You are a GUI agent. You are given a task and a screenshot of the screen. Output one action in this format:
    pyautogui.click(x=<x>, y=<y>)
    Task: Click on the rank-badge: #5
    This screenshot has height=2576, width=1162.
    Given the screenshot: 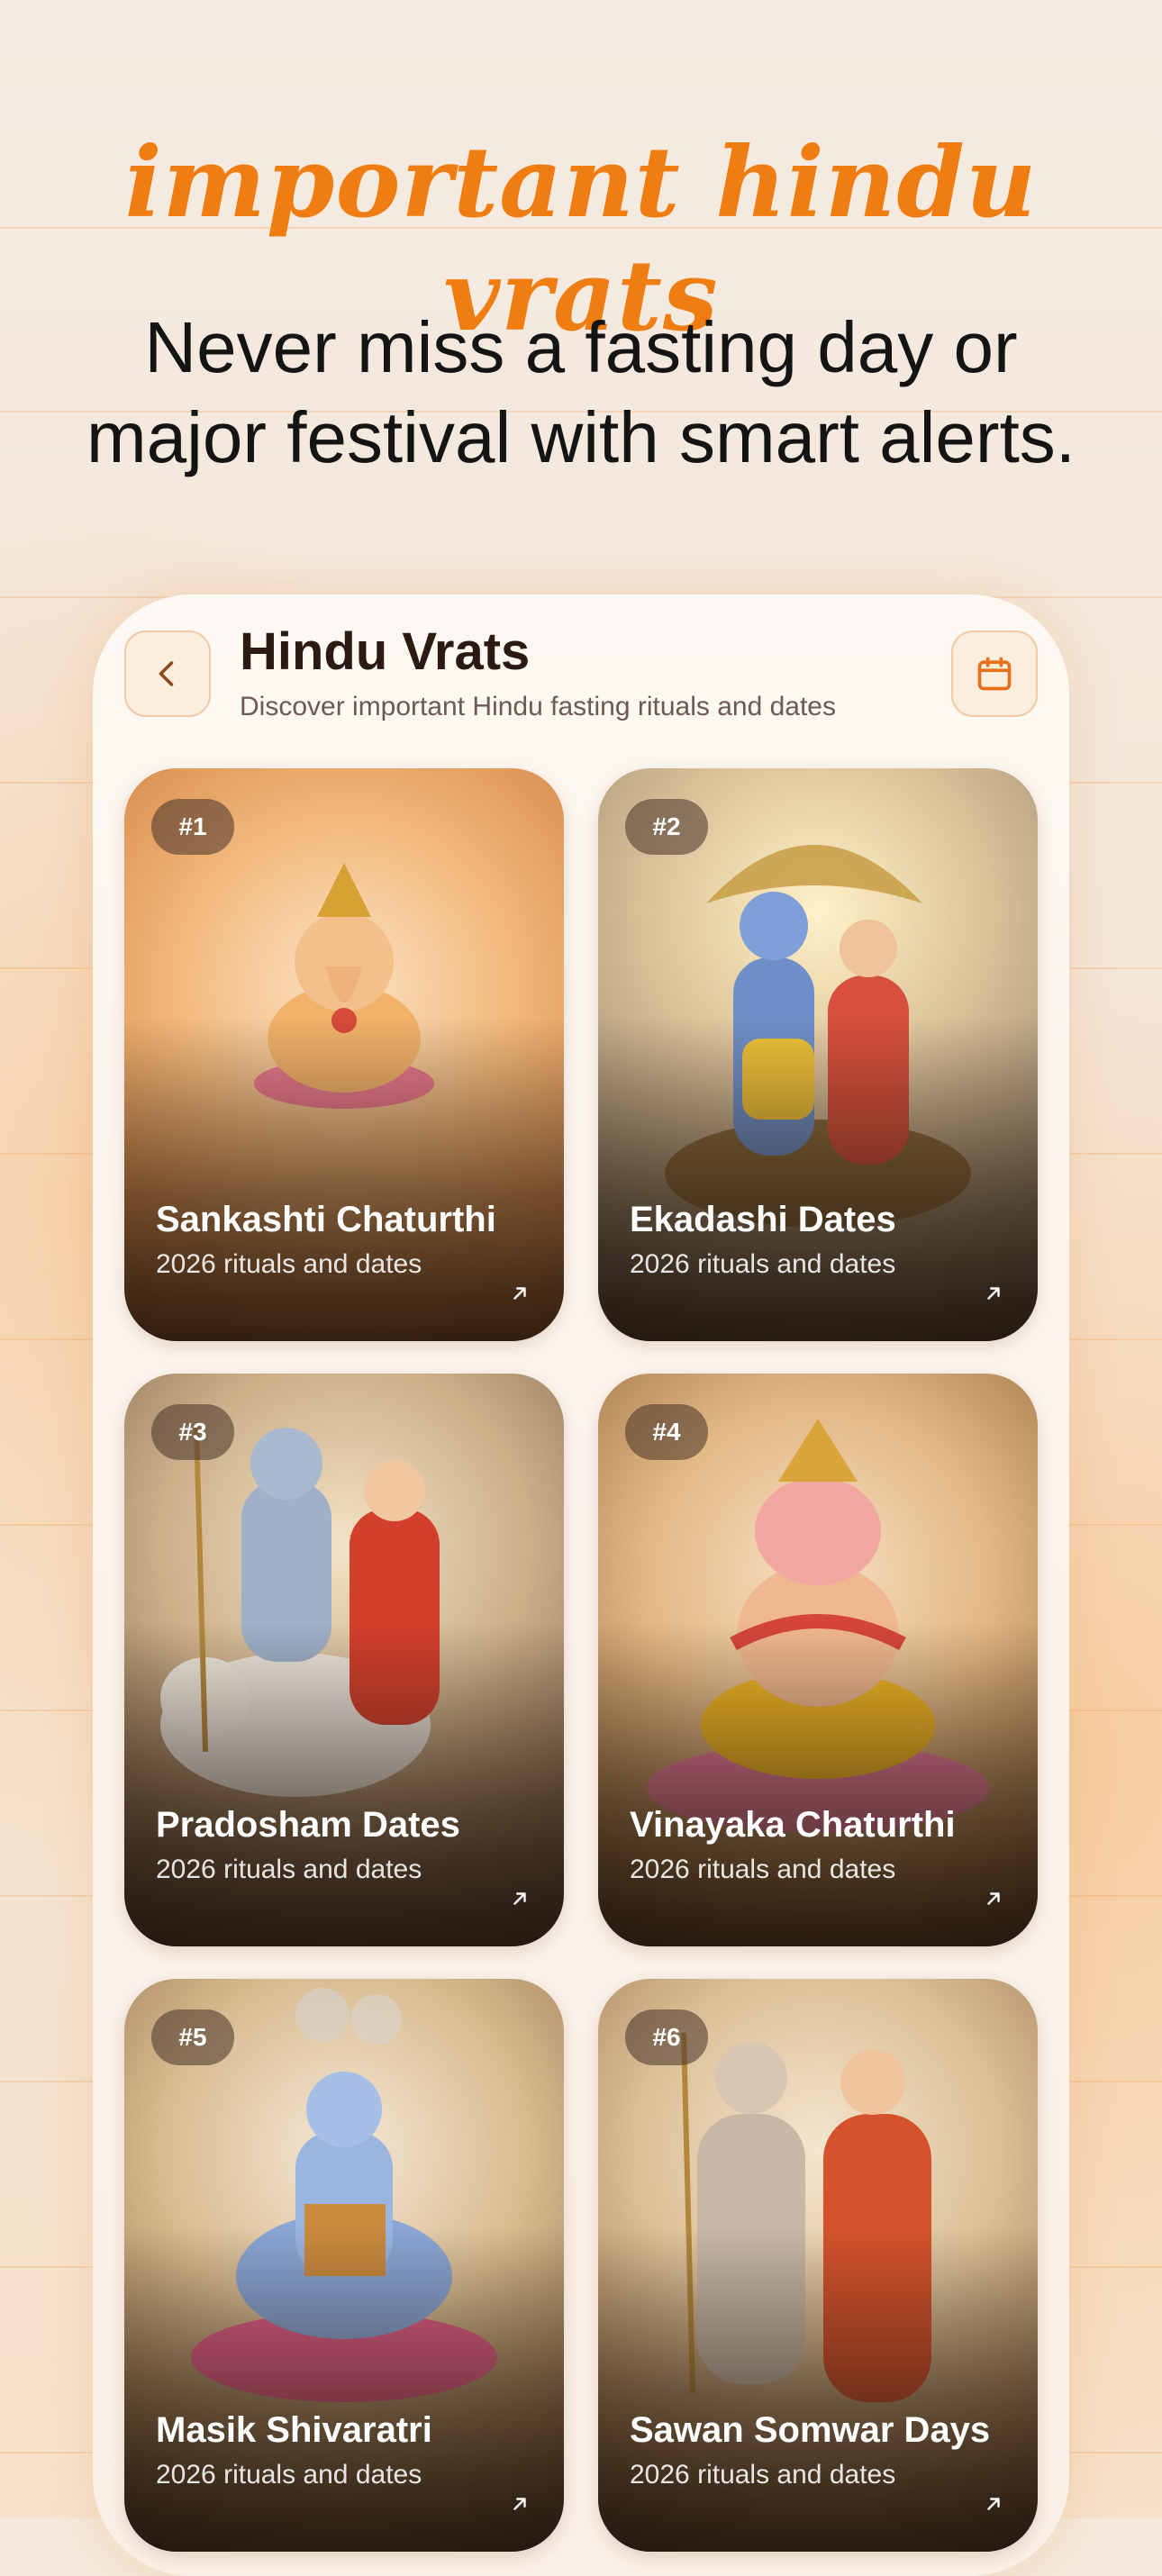 What is the action you would take?
    pyautogui.click(x=192, y=2037)
    